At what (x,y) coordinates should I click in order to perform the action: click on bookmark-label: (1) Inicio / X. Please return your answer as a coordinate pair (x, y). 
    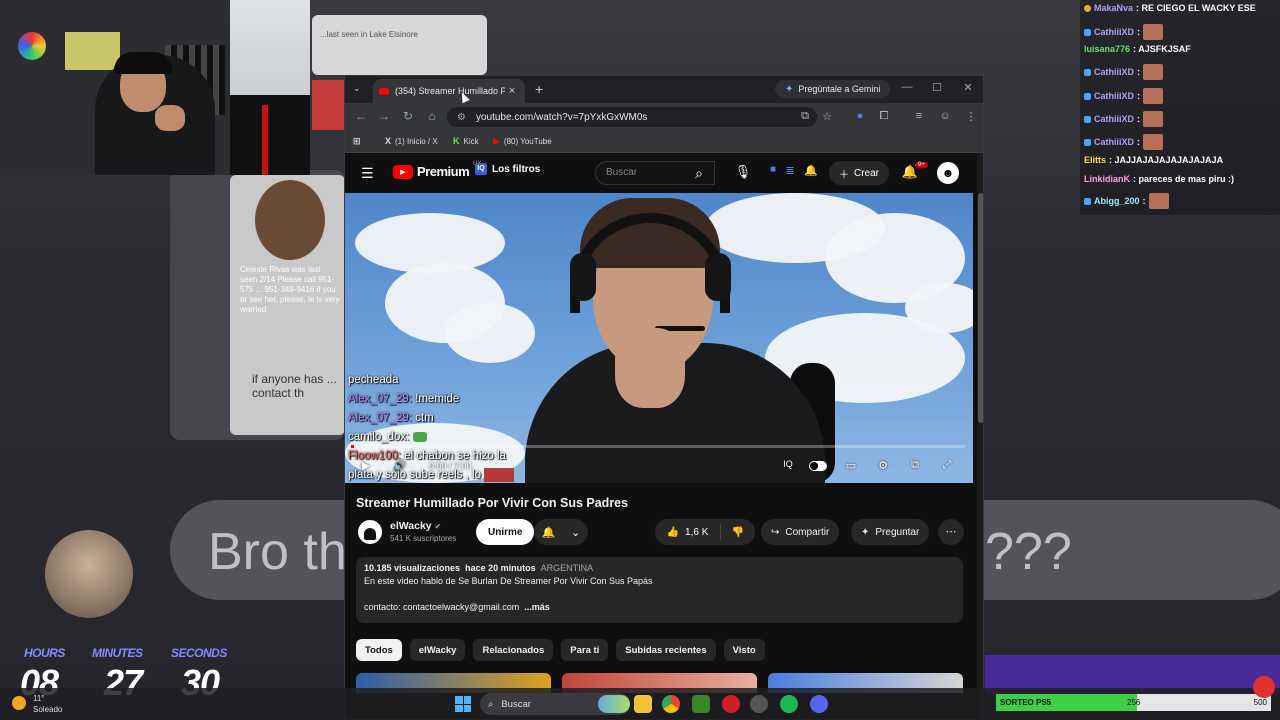
    Looking at the image, I should click on (416, 141).